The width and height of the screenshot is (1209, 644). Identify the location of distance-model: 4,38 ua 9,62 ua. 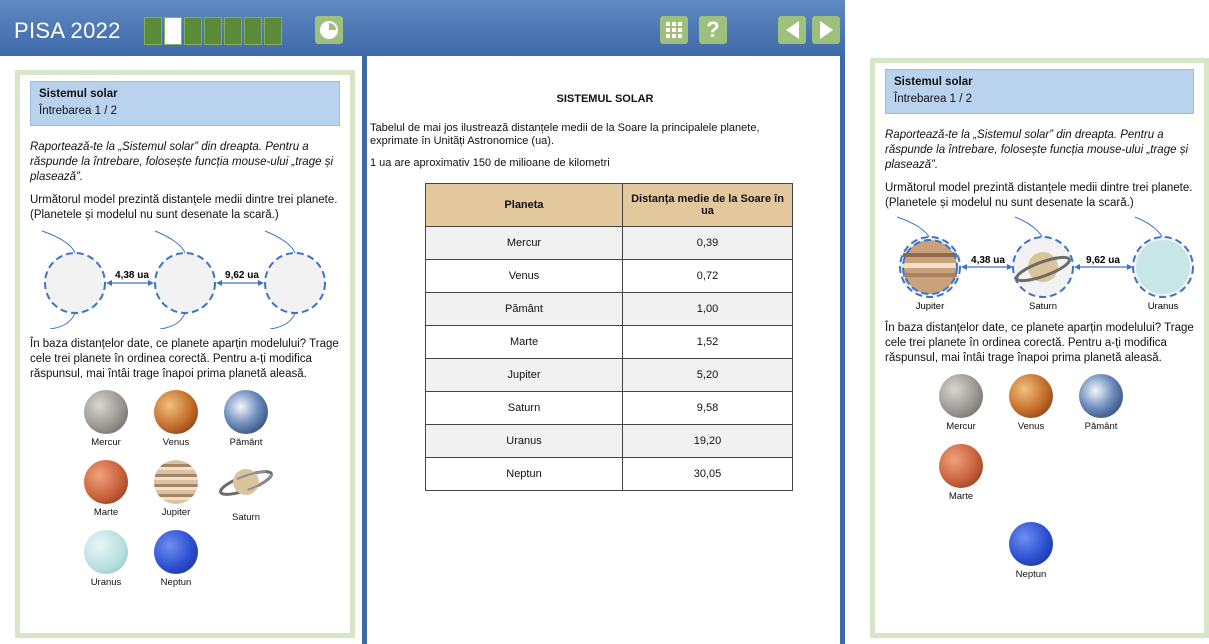
(185, 277).